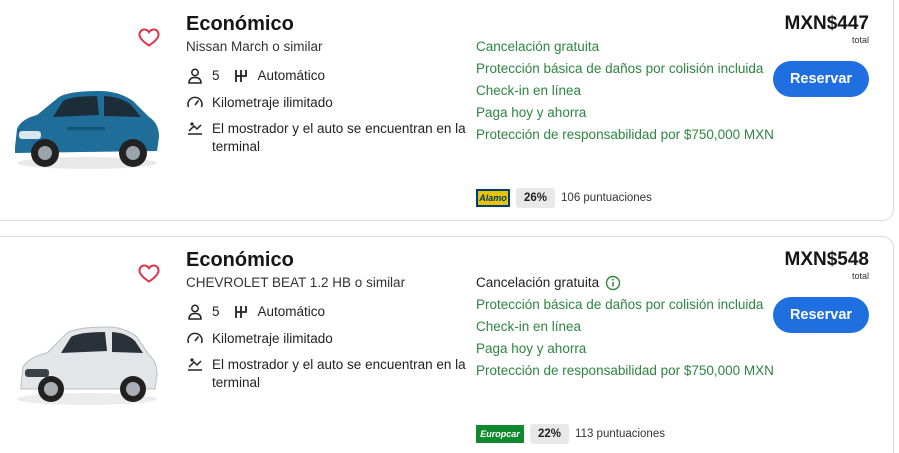 The image size is (899, 453). What do you see at coordinates (536, 198) in the screenshot?
I see `rating-percent: 26%` at bounding box center [536, 198].